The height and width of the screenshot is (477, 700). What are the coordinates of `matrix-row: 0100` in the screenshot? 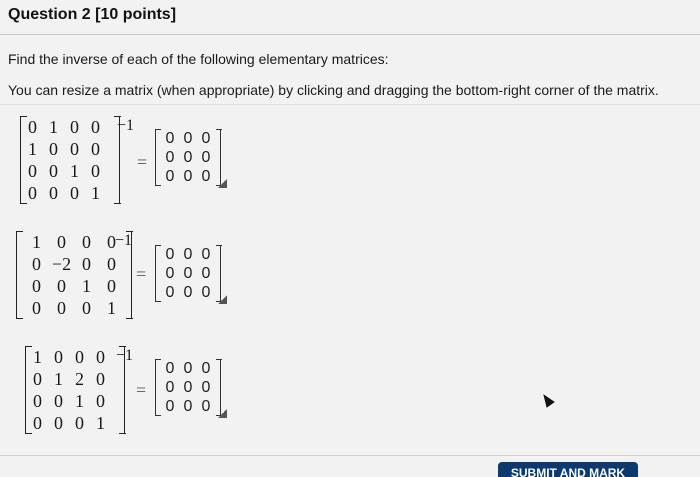 It's located at (70, 127).